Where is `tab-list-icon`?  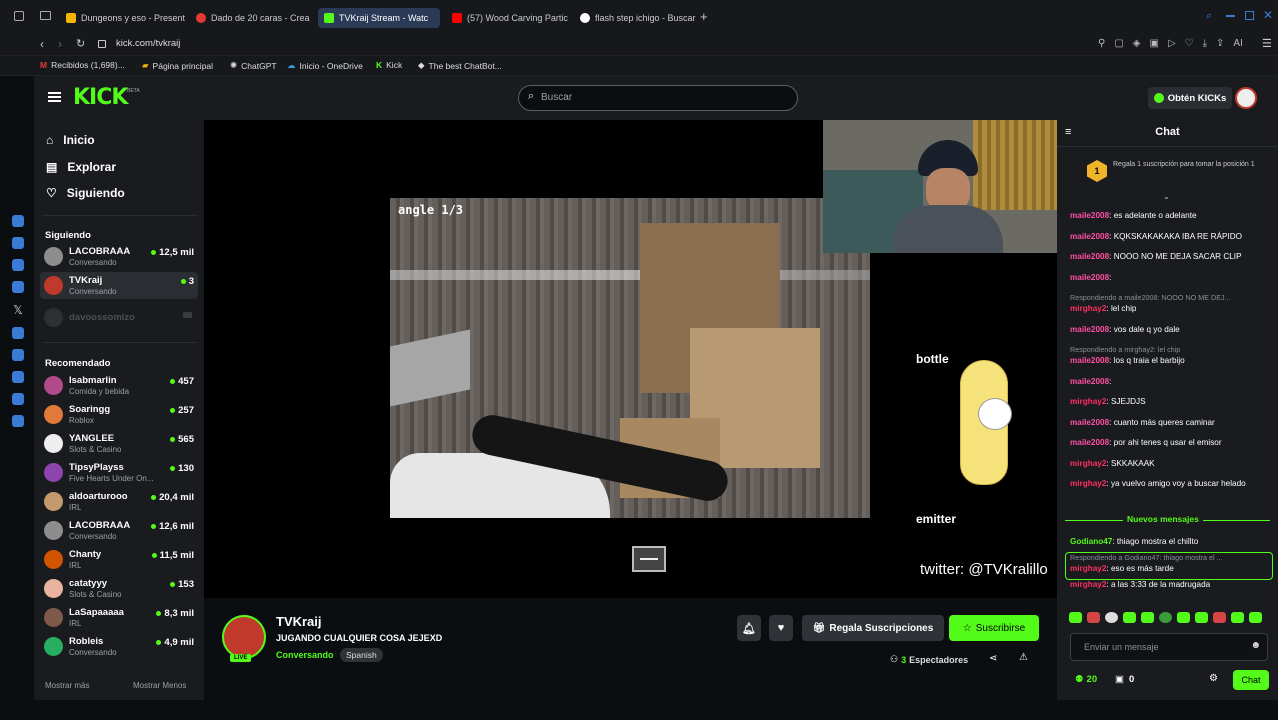
tab-list-icon is located at coordinates (45, 15).